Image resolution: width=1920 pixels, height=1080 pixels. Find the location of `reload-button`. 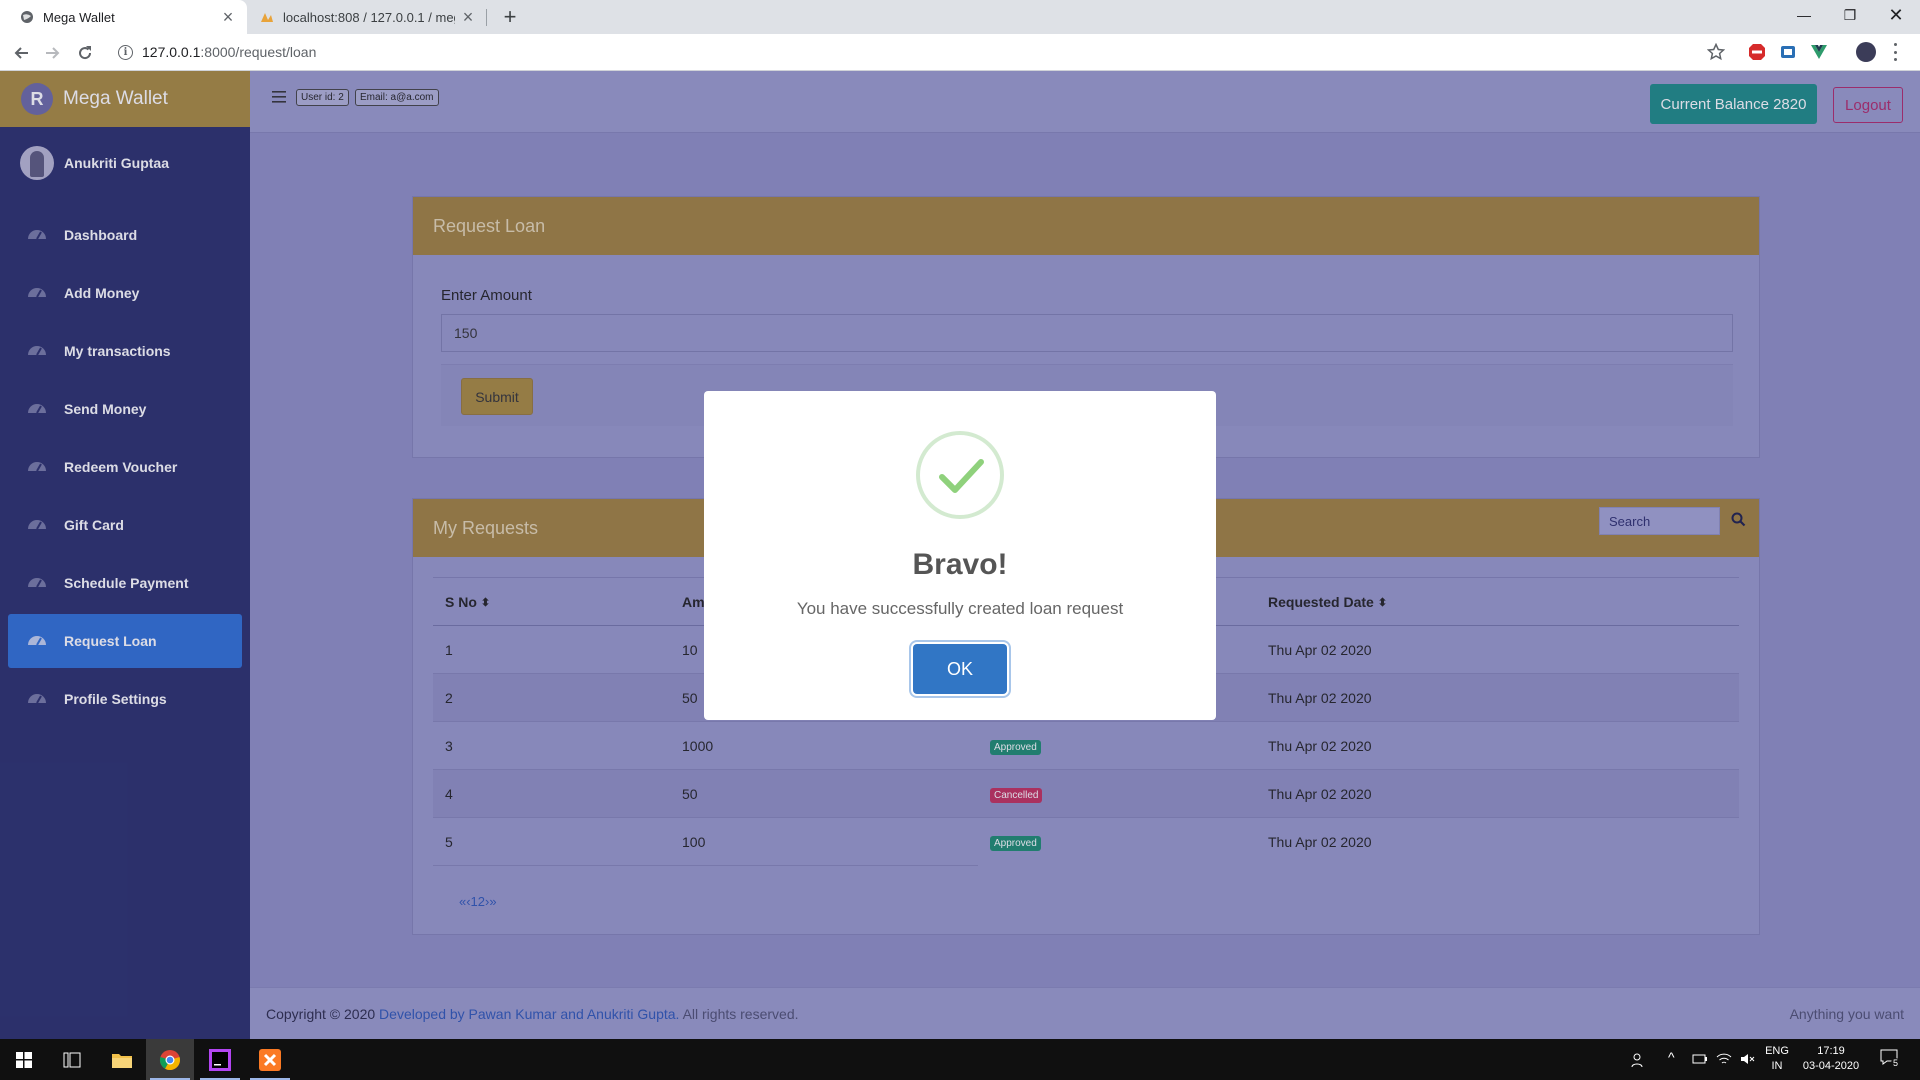

reload-button is located at coordinates (85, 53).